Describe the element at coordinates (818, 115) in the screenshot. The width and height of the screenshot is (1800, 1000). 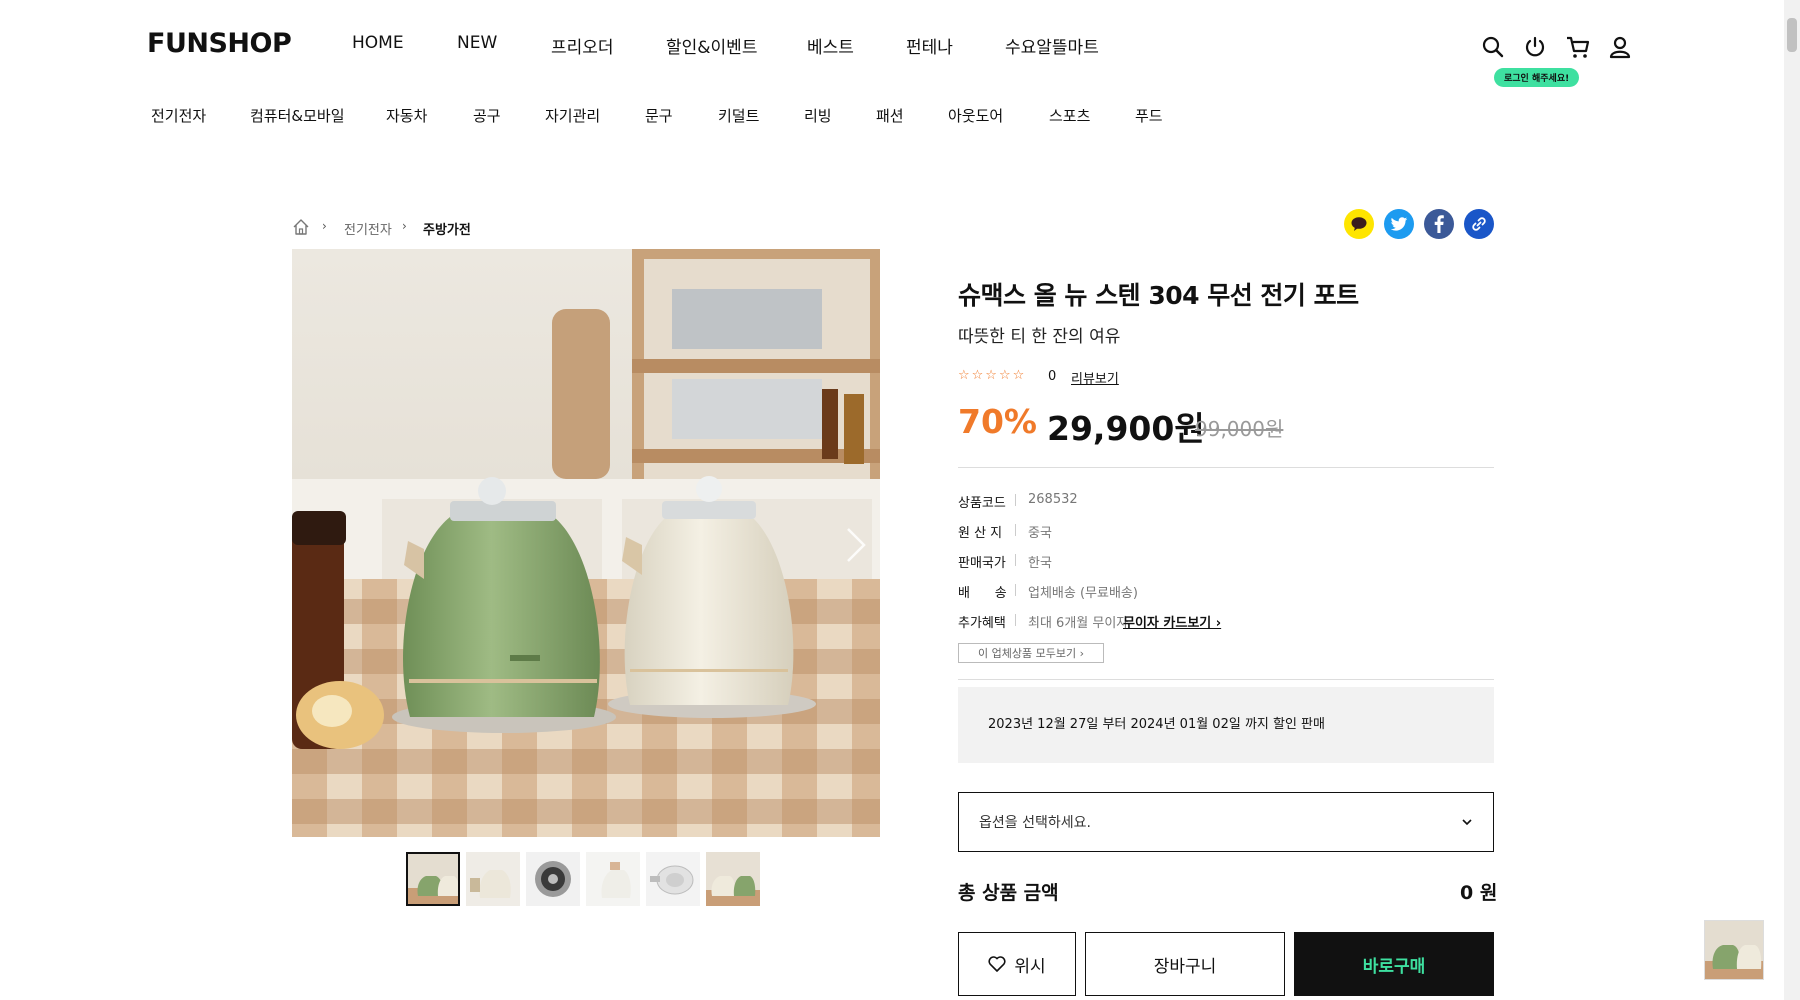
I see `category-living: 리빙` at that location.